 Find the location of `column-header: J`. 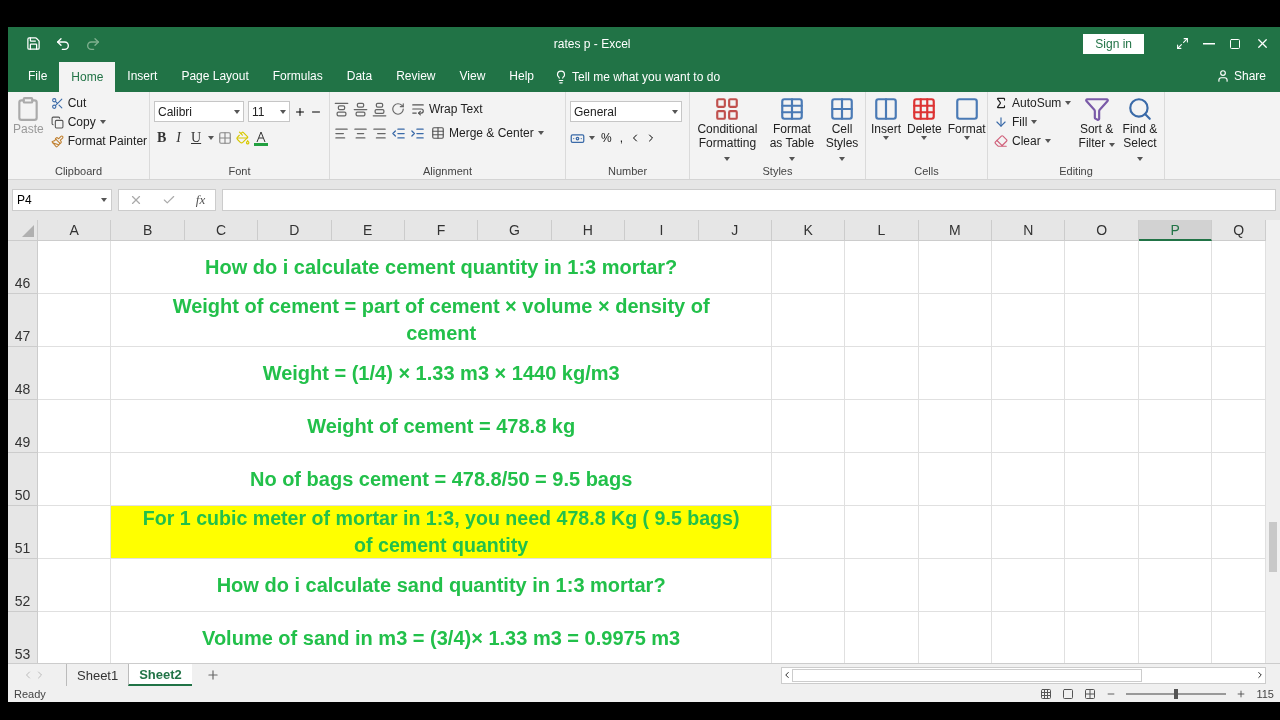

column-header: J is located at coordinates (735, 230).